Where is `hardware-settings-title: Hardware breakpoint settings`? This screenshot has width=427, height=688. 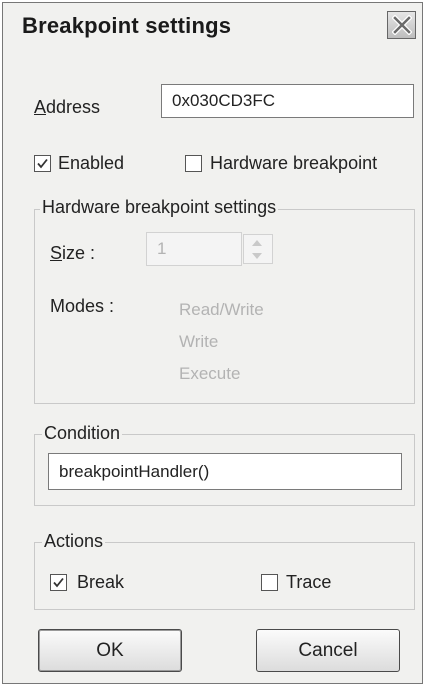
hardware-settings-title: Hardware breakpoint settings is located at coordinates (159, 207).